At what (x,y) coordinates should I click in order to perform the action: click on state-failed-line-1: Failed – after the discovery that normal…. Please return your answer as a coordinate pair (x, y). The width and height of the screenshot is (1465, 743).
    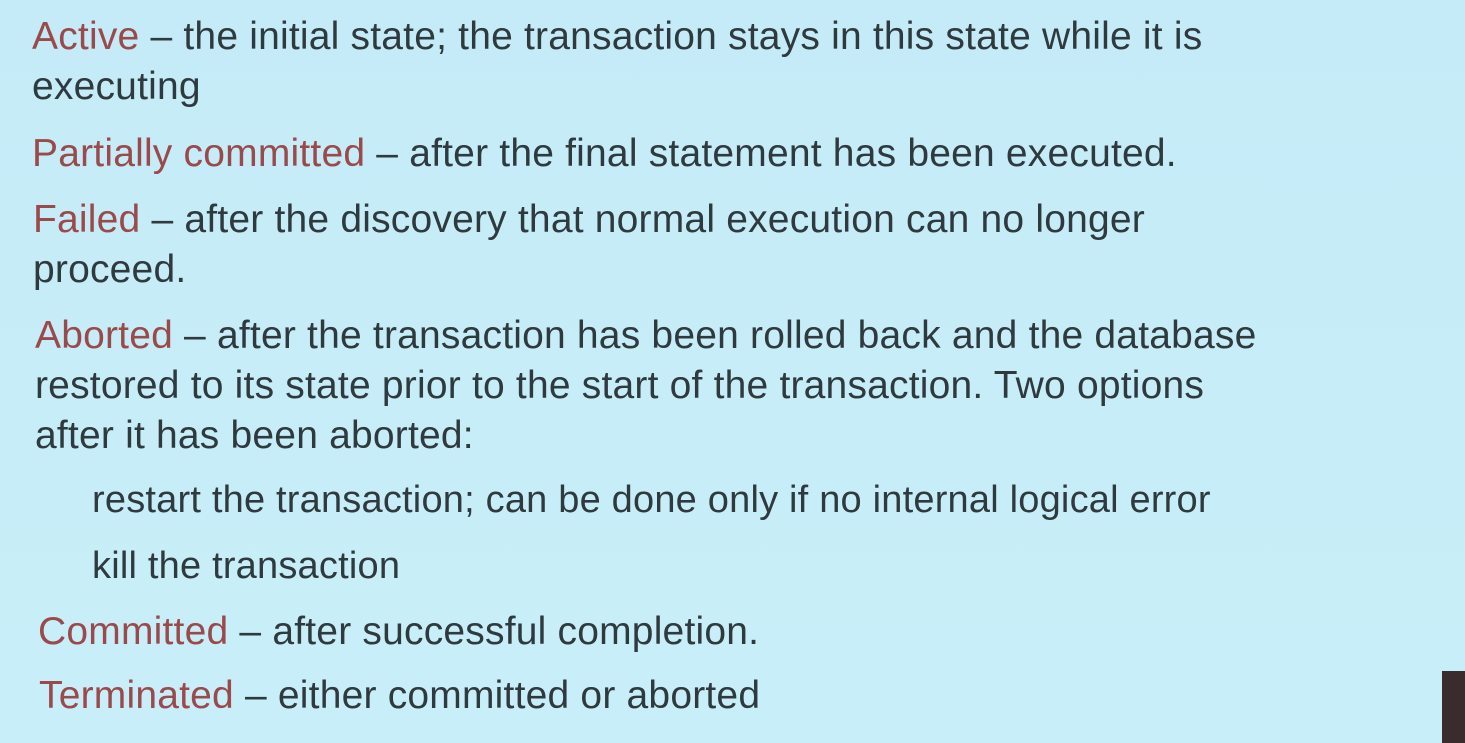
    Looking at the image, I should click on (589, 220).